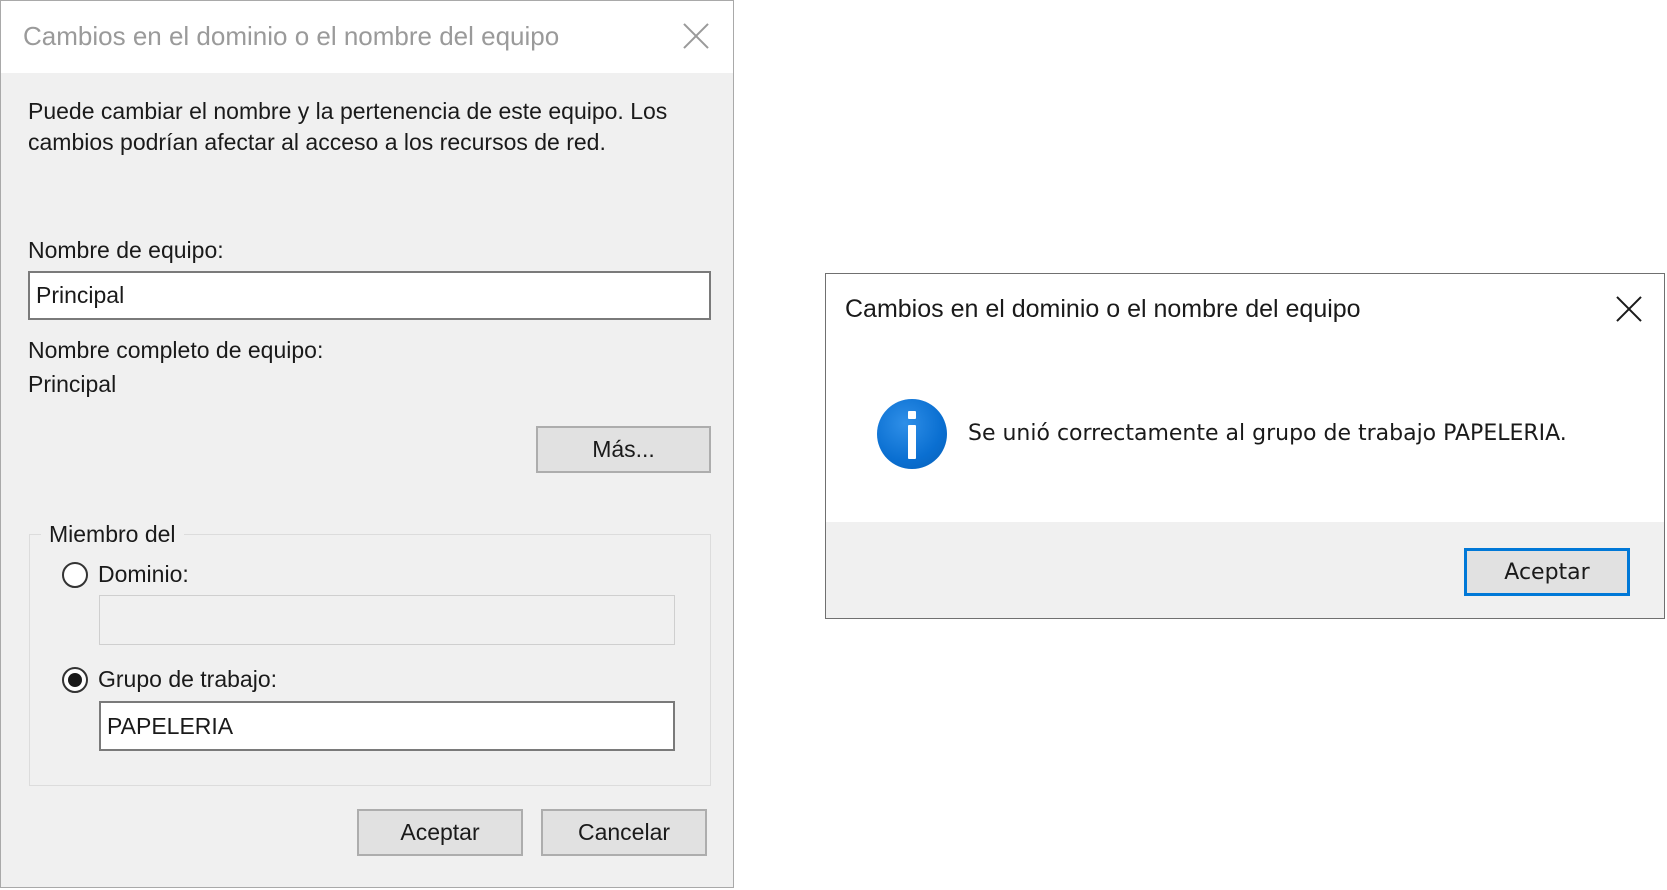 This screenshot has width=1667, height=890. I want to click on info-icon-stem, so click(912, 442).